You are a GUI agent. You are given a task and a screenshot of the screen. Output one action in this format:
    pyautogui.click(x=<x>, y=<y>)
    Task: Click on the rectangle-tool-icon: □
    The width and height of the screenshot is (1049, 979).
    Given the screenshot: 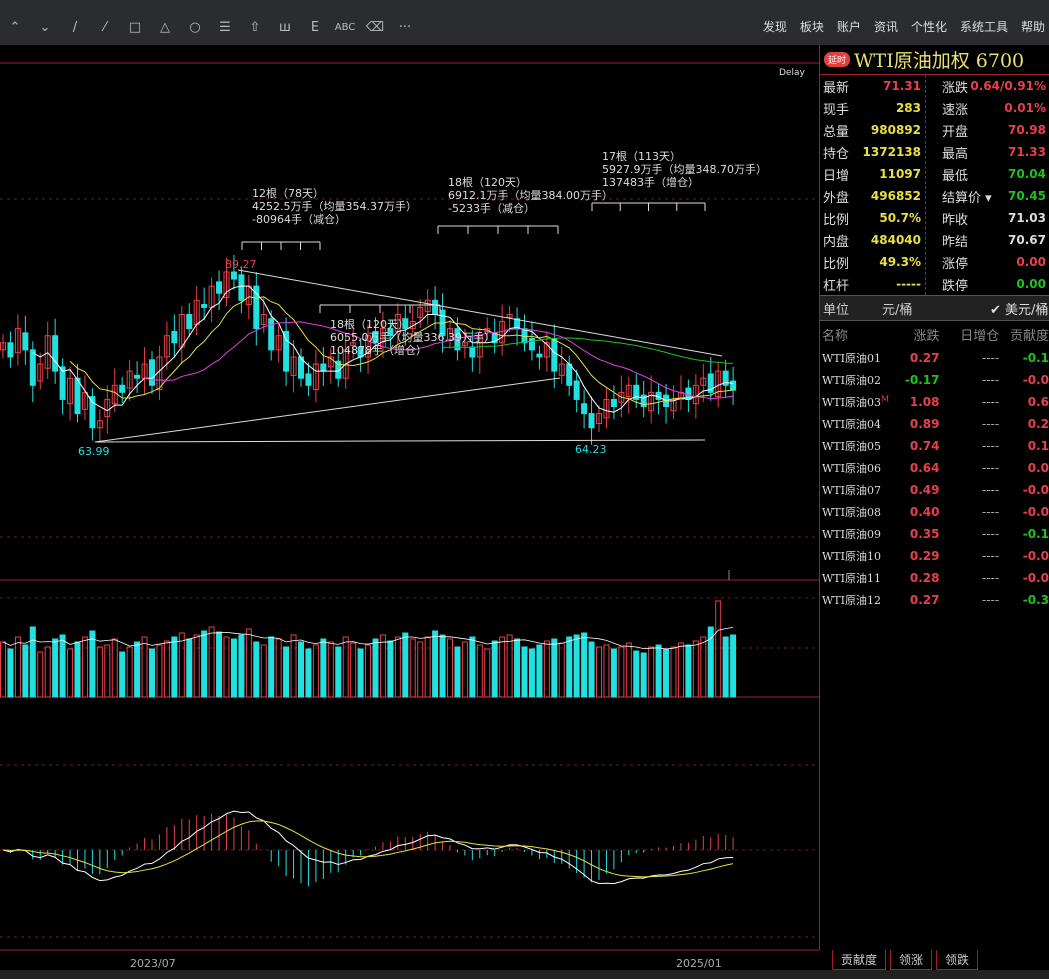 What is the action you would take?
    pyautogui.click(x=135, y=27)
    